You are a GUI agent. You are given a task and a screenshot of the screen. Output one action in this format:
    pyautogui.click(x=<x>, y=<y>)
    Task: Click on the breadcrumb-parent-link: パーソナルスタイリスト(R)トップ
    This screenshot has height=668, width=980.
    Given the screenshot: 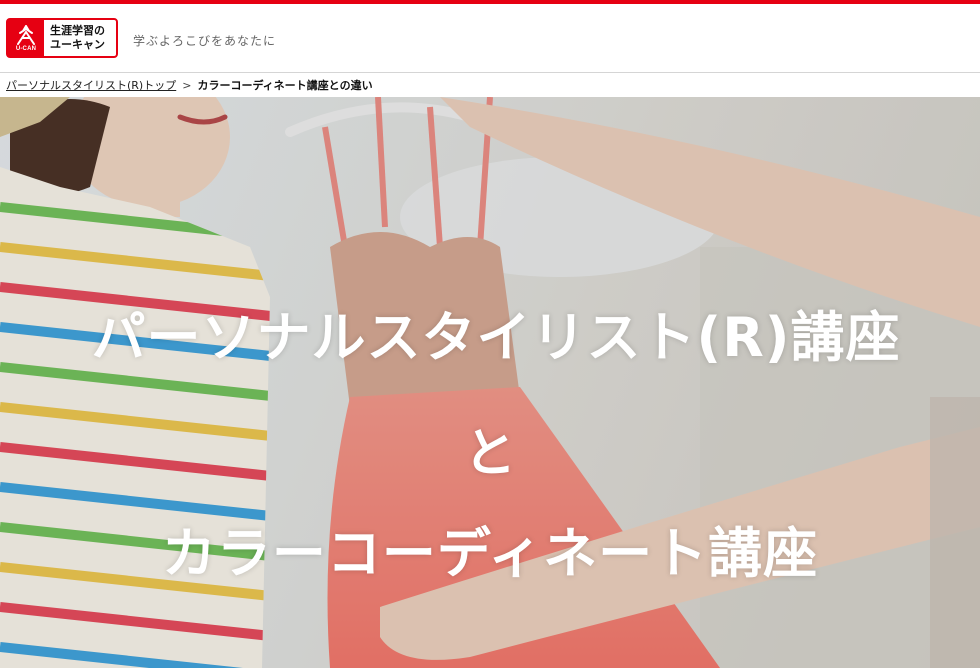 What is the action you would take?
    pyautogui.click(x=91, y=85)
    